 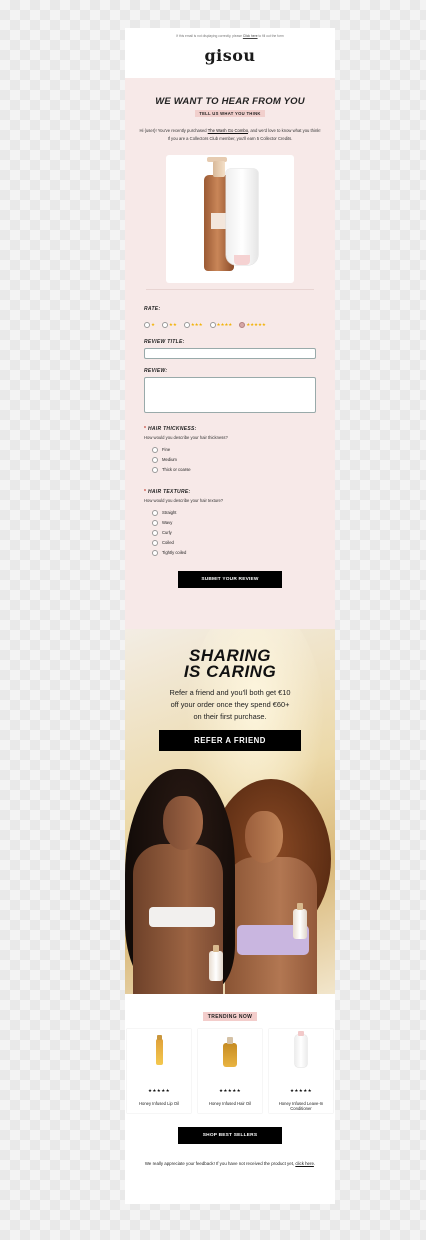 I want to click on referral-text-line: Refer a friend and you'll both get €10, so click(x=230, y=692).